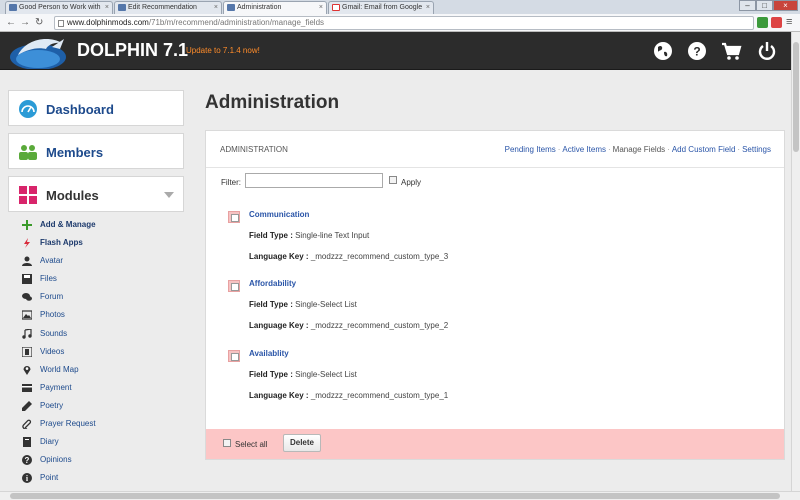 This screenshot has height=500, width=800. Describe the element at coordinates (393, 180) in the screenshot. I see `apply-checkbox` at that location.